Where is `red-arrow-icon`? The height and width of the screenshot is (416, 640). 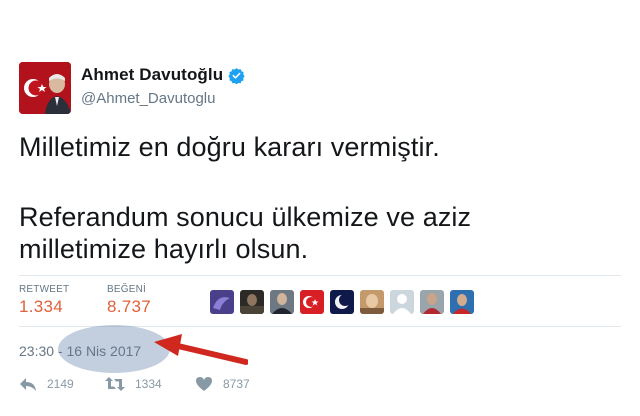
red-arrow-icon is located at coordinates (201, 349).